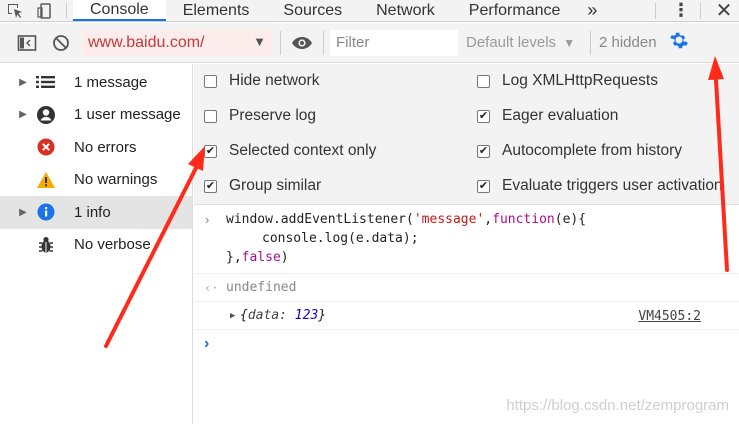 The image size is (739, 424). I want to click on warning-icon, so click(46, 180).